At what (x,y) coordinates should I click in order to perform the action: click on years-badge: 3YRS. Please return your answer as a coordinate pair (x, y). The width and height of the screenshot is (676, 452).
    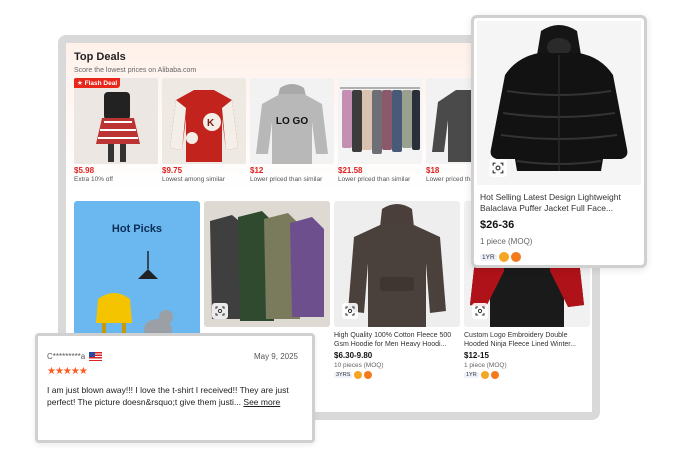
    Looking at the image, I should click on (343, 375).